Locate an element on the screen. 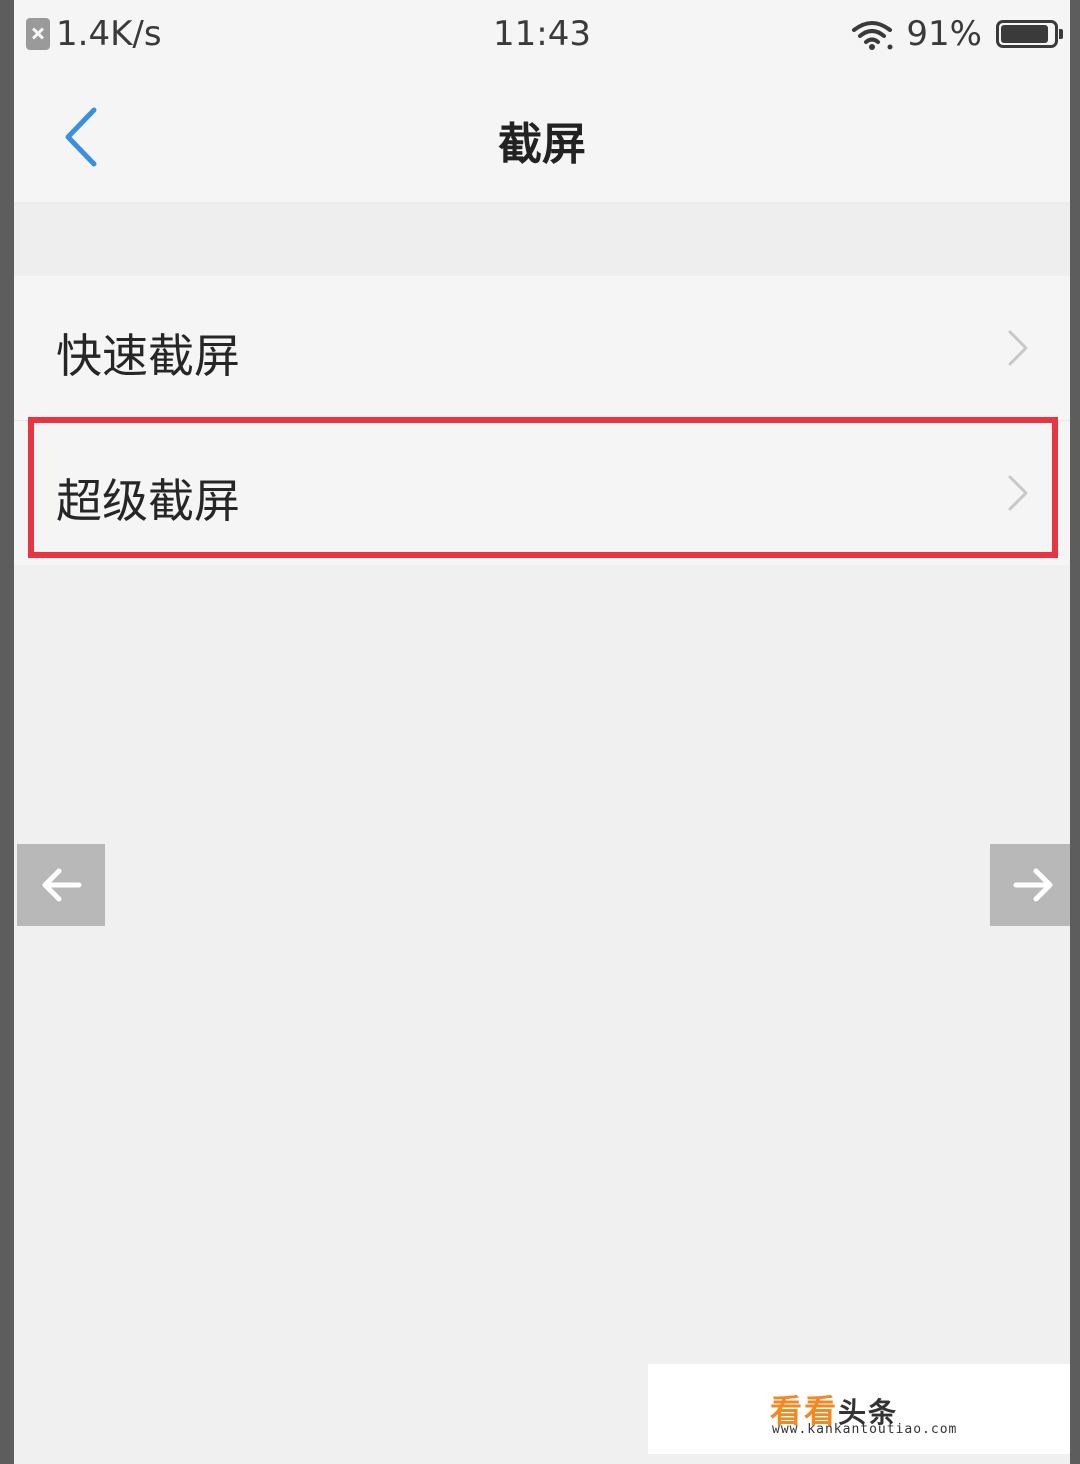 The height and width of the screenshot is (1464, 1080). next-image-button is located at coordinates (1030, 885).